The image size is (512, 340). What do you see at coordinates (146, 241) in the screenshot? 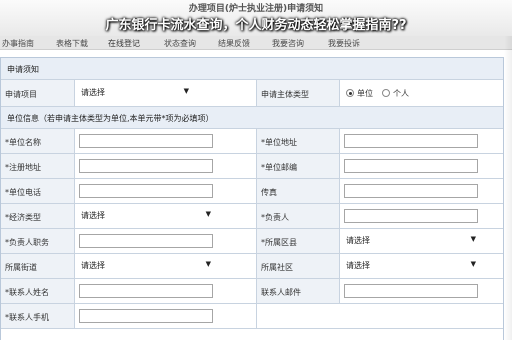
I see `legal-duty-input` at bounding box center [146, 241].